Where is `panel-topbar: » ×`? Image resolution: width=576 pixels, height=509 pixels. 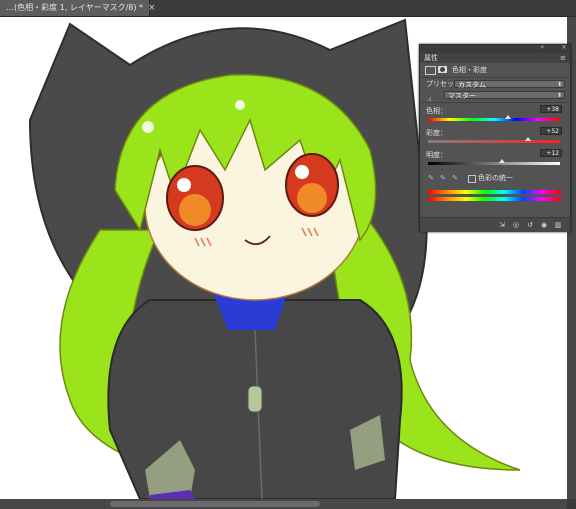
panel-topbar: » × is located at coordinates (495, 48).